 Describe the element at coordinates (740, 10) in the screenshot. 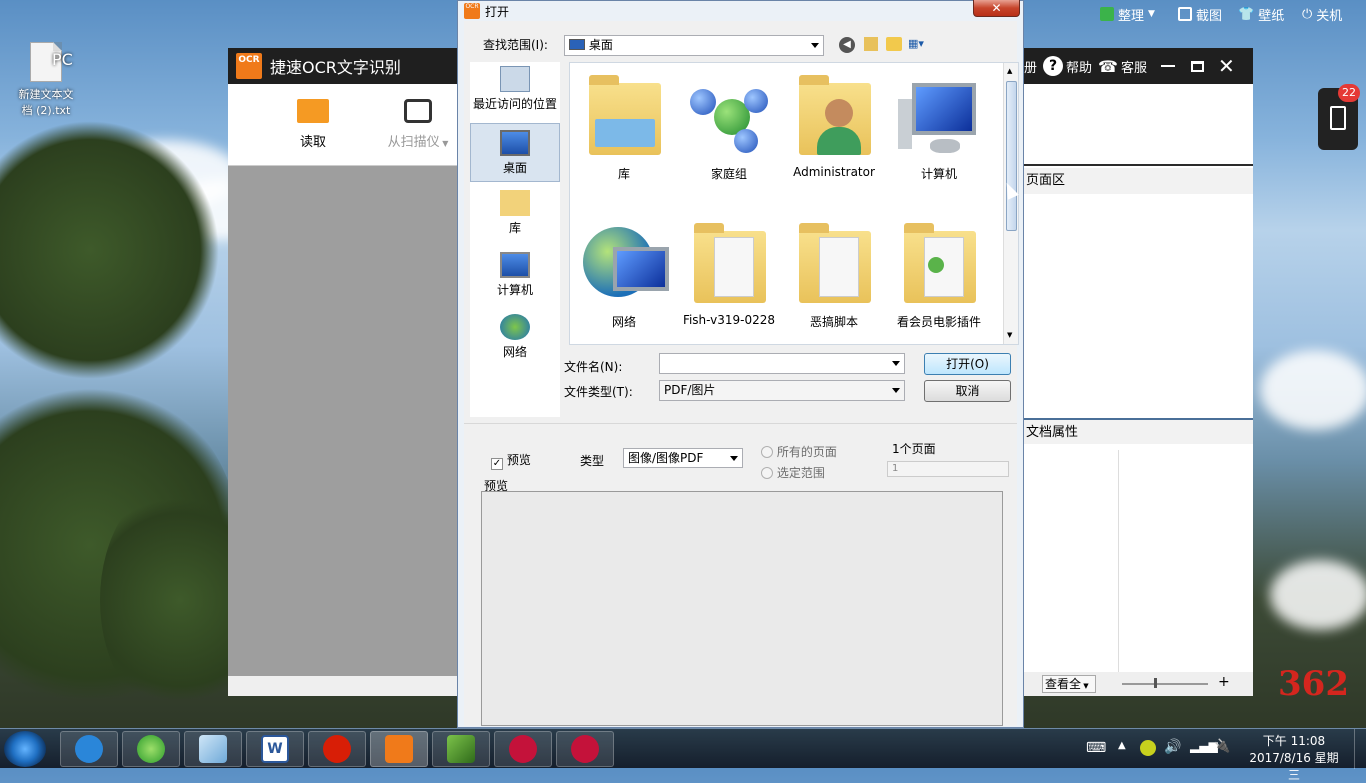

I see `dialog-titlebar: OCR 打开 ✕` at that location.